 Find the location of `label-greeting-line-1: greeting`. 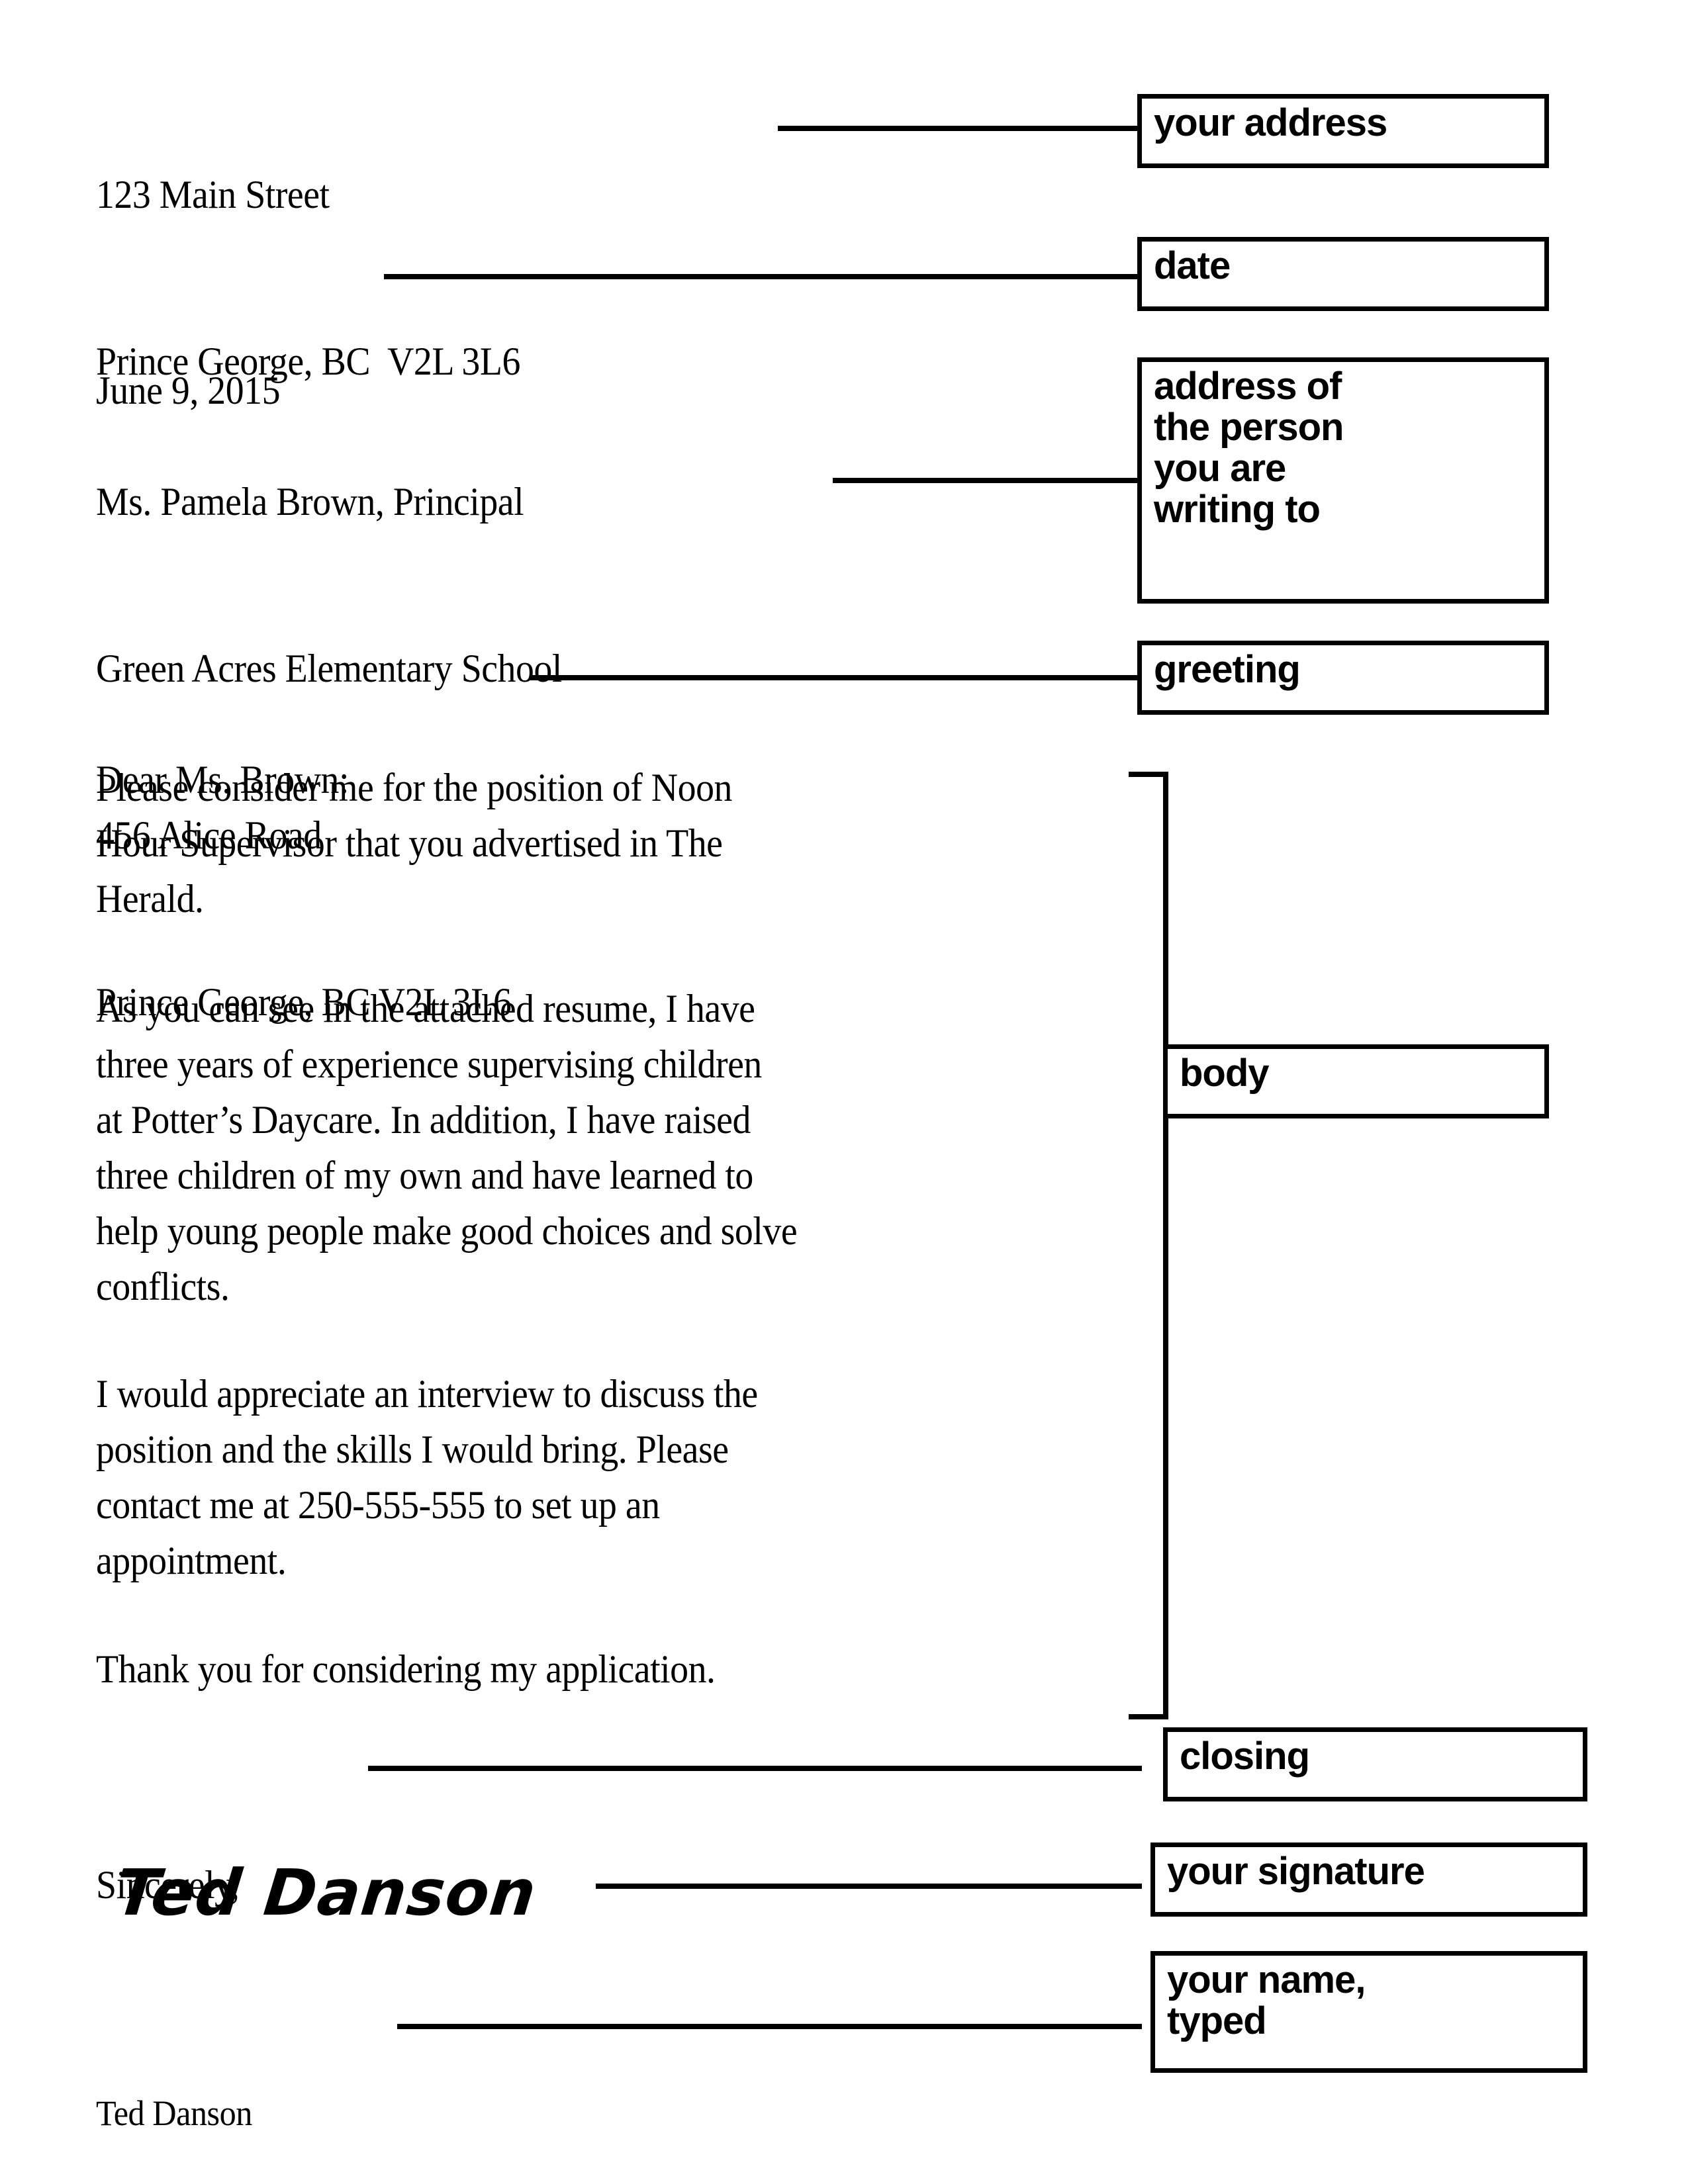

label-greeting-line-1: greeting is located at coordinates (1227, 669).